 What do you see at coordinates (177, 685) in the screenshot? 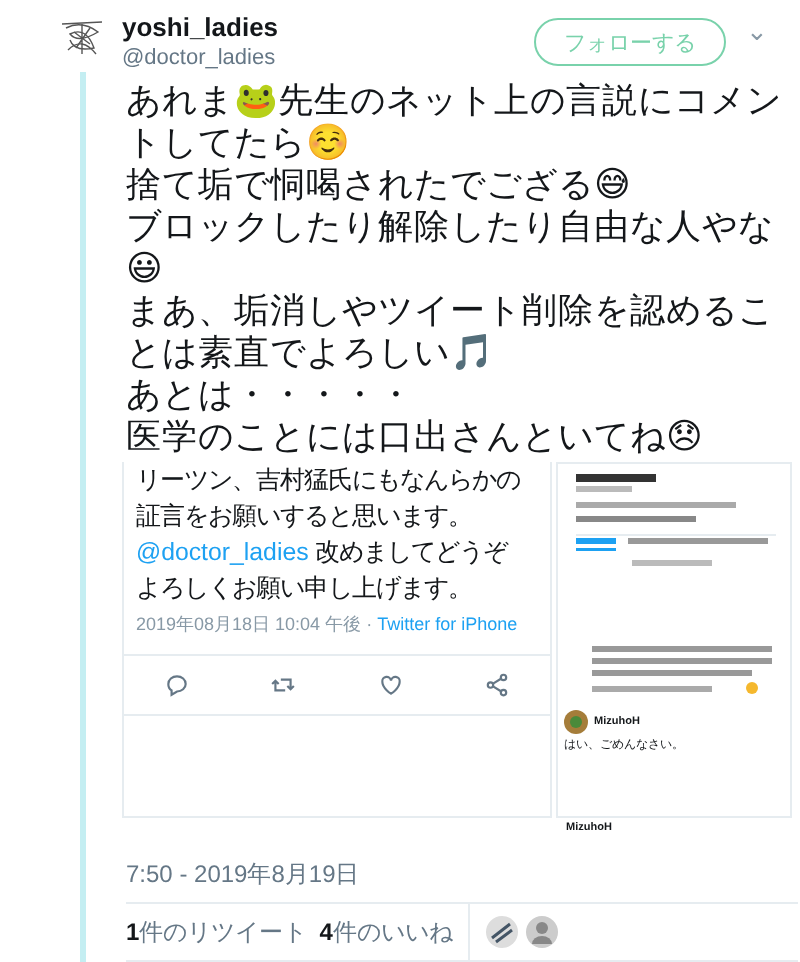
I see `reply-icon` at bounding box center [177, 685].